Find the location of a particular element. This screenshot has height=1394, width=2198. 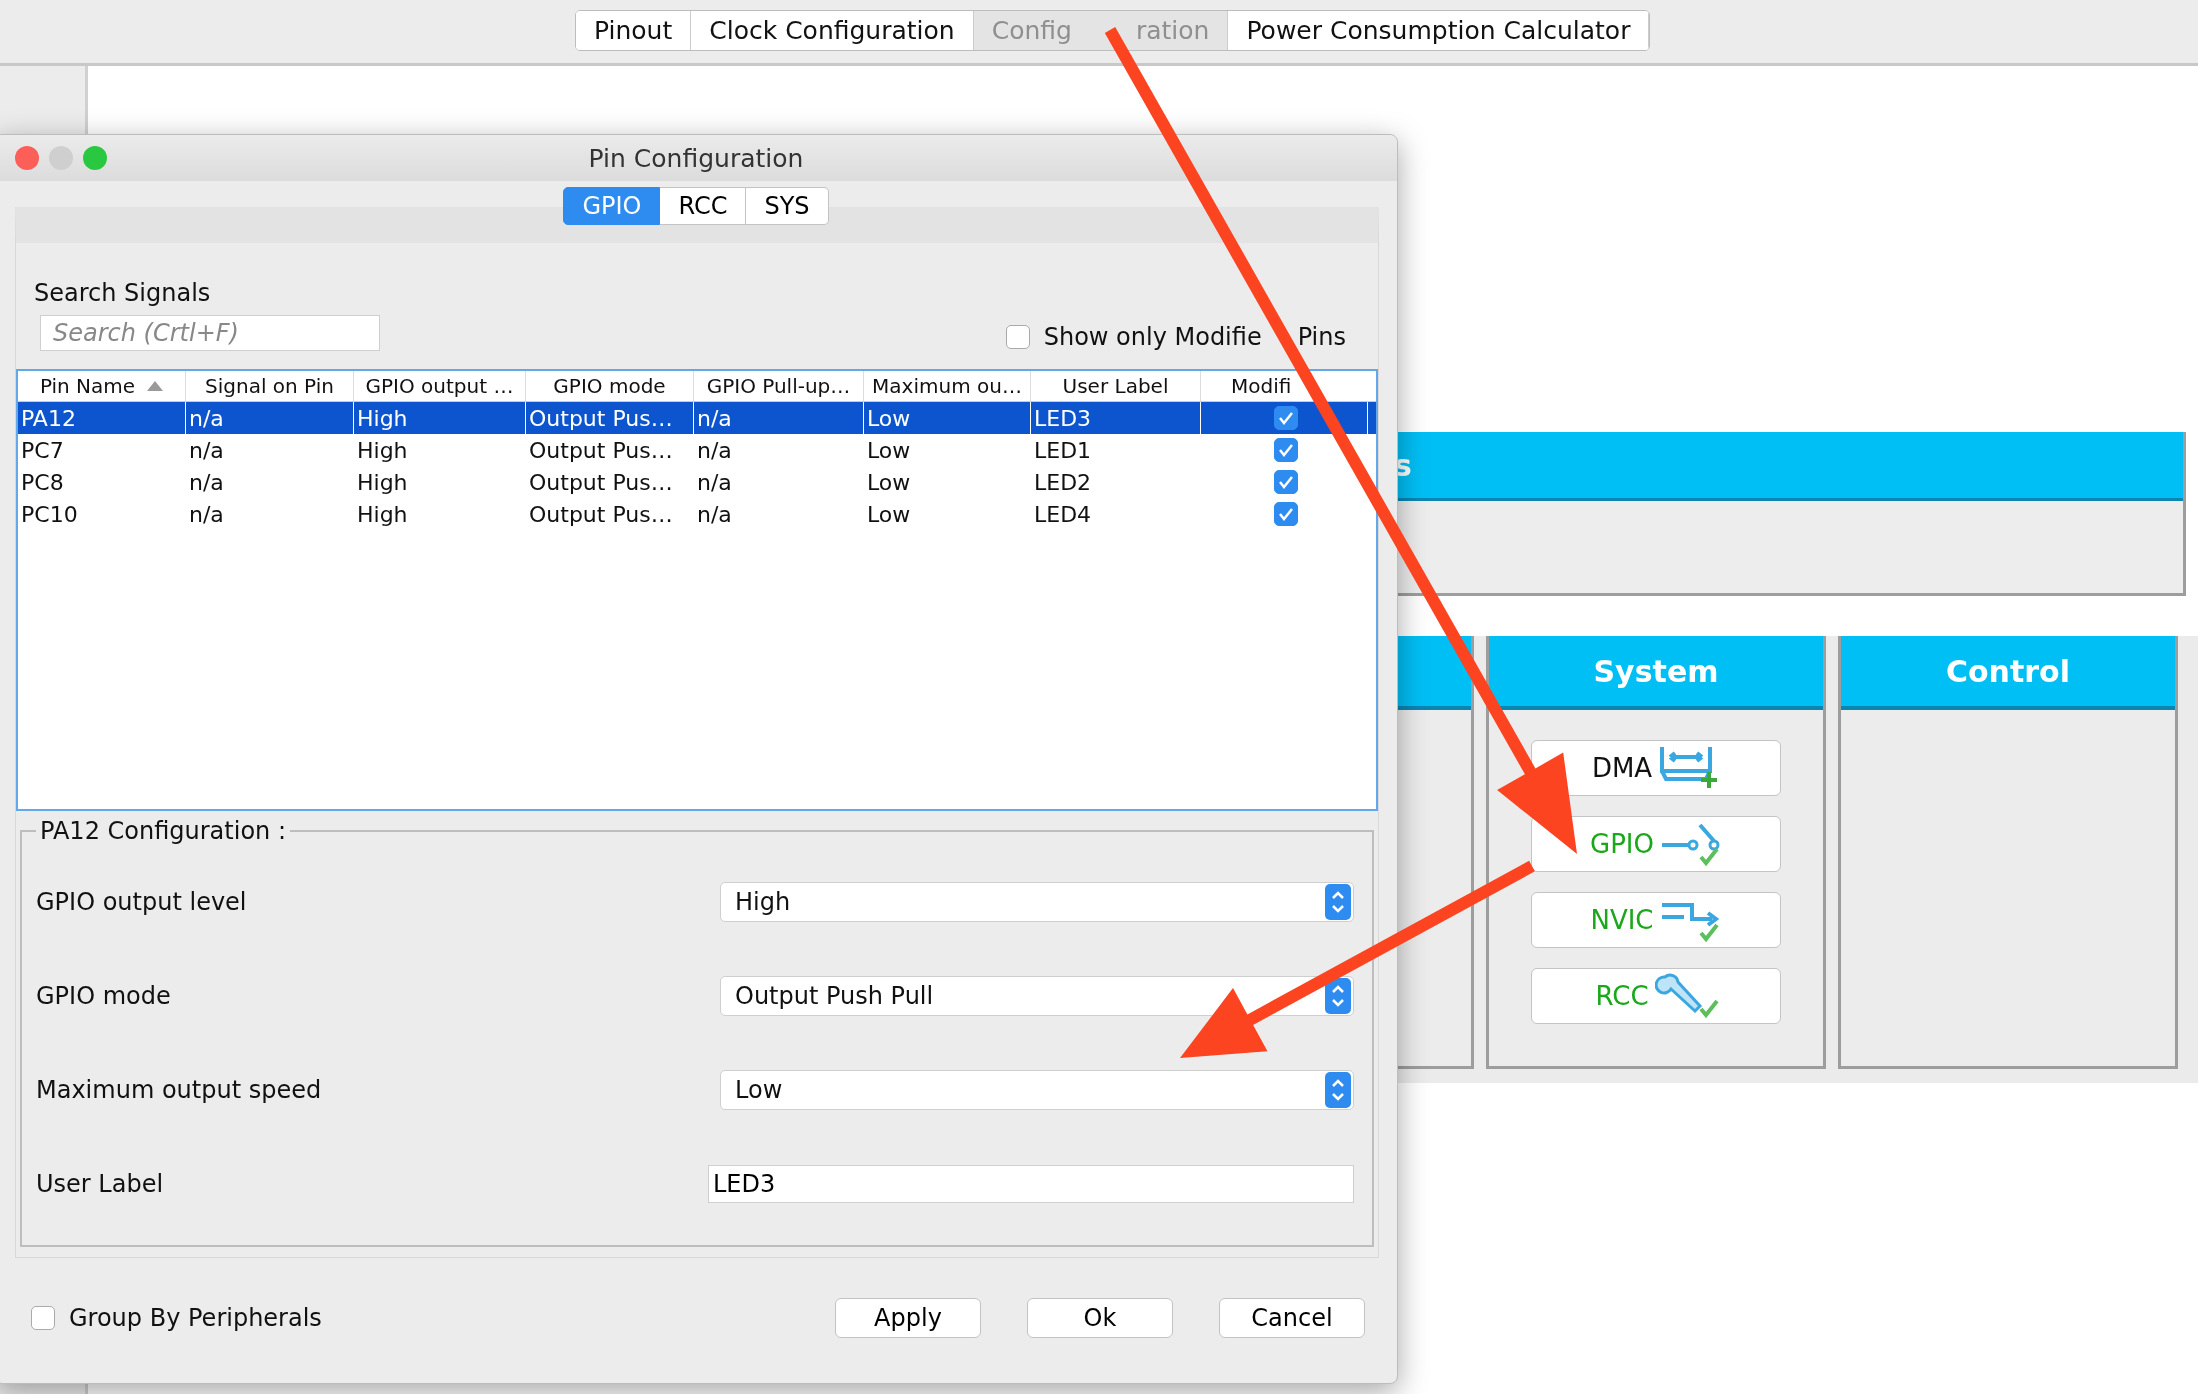

table-row: PC8 n/a High Output Pus… n/a Low LED2 is located at coordinates (697, 482).